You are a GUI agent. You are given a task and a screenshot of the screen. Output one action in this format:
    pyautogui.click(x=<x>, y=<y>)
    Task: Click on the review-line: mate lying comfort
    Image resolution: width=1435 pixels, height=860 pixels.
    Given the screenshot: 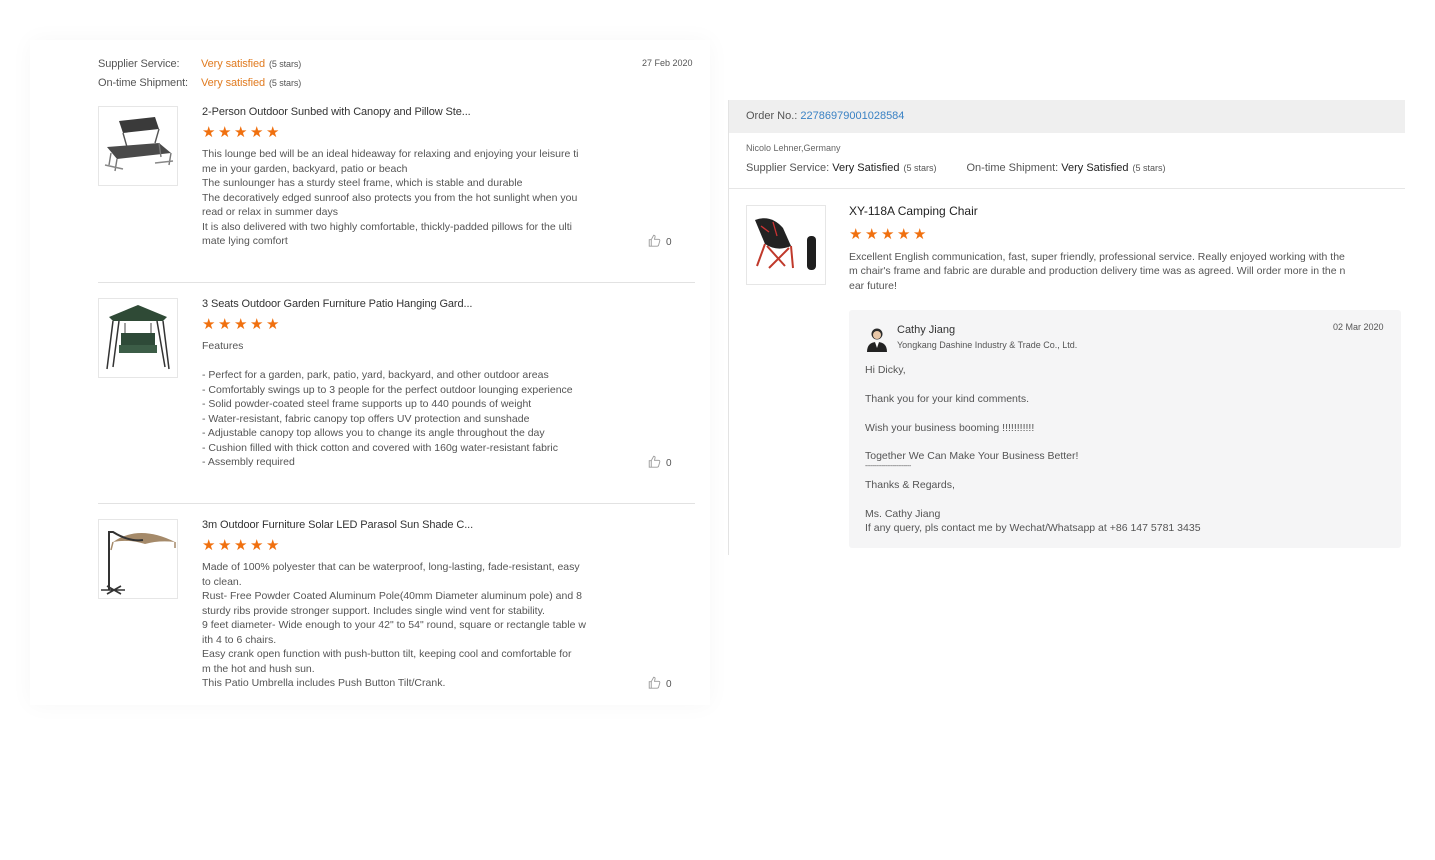 What is the action you would take?
    pyautogui.click(x=245, y=241)
    